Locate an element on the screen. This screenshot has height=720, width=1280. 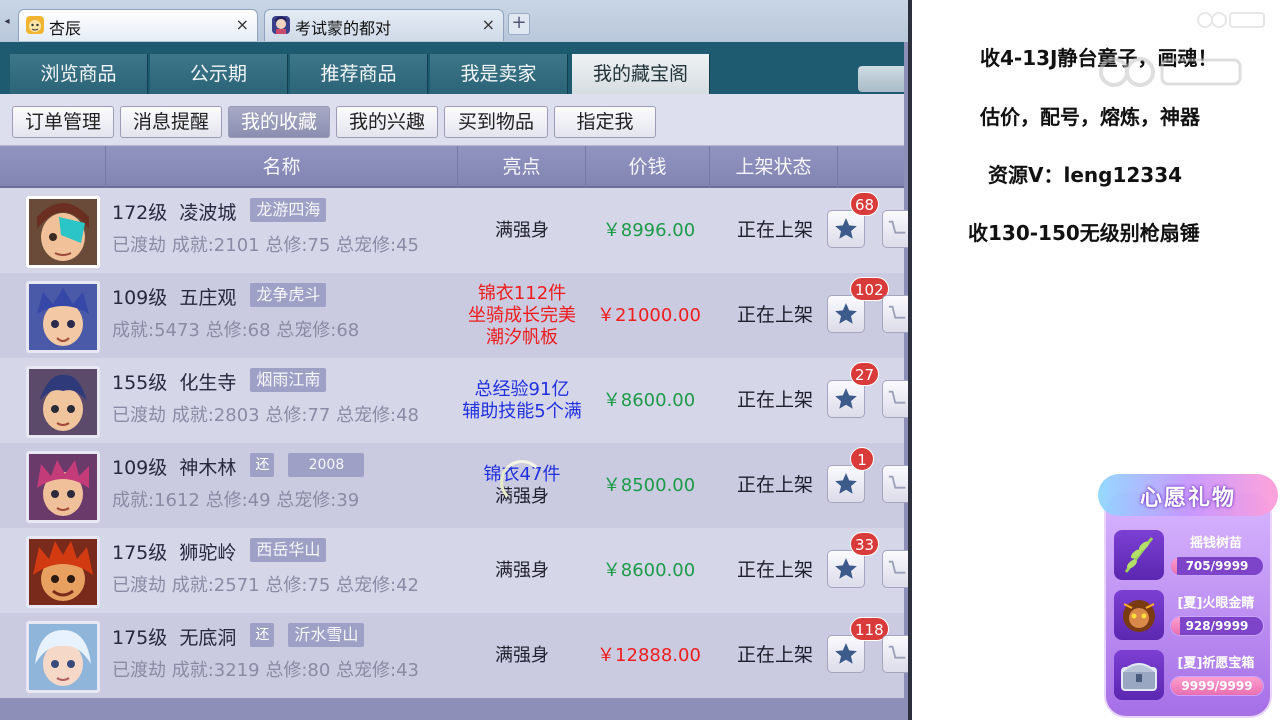
character-name: 172级 凌波城 龙游四海 is located at coordinates (219, 211).